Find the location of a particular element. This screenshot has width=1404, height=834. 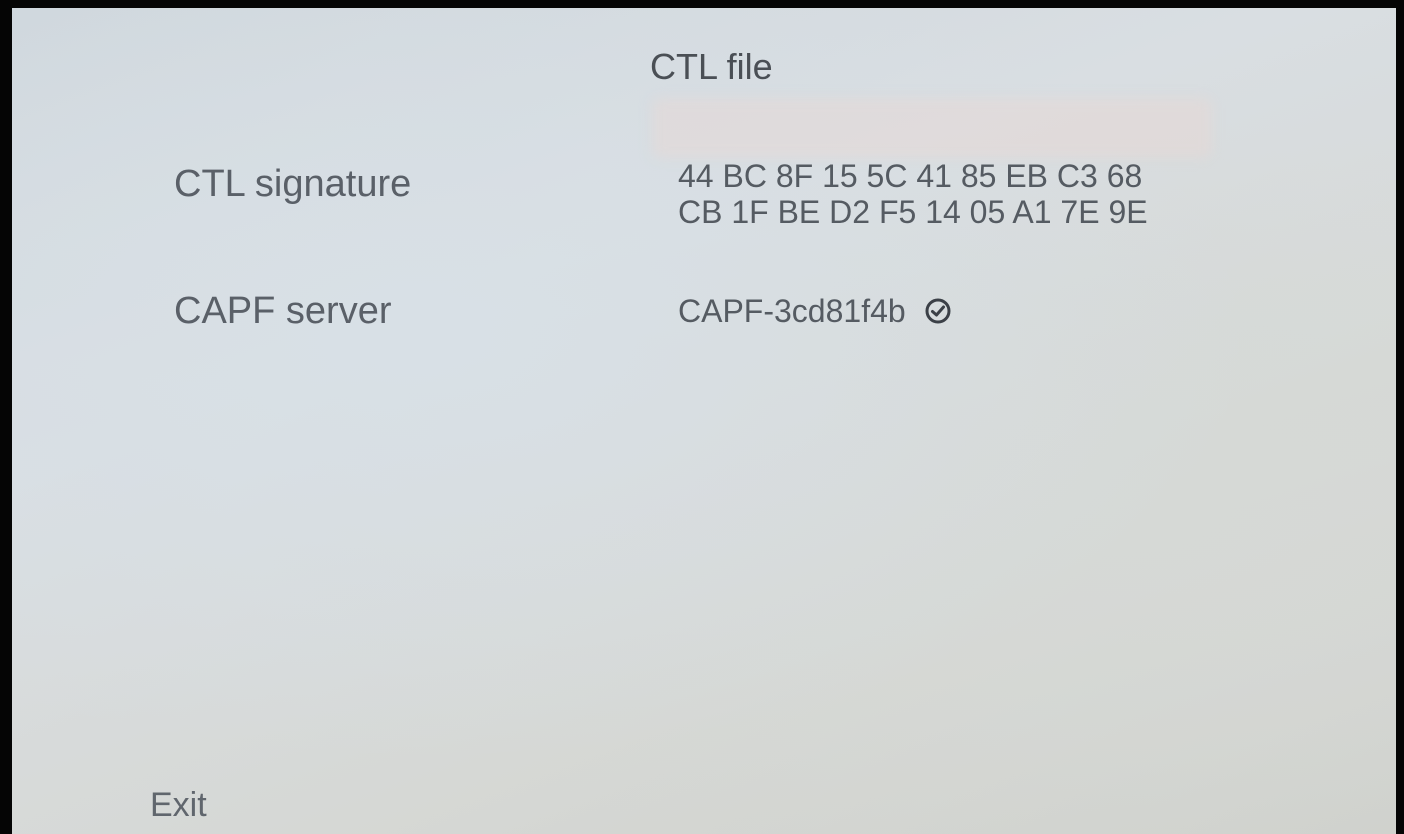

ctl-signature-label: CTL signature is located at coordinates (293, 184).